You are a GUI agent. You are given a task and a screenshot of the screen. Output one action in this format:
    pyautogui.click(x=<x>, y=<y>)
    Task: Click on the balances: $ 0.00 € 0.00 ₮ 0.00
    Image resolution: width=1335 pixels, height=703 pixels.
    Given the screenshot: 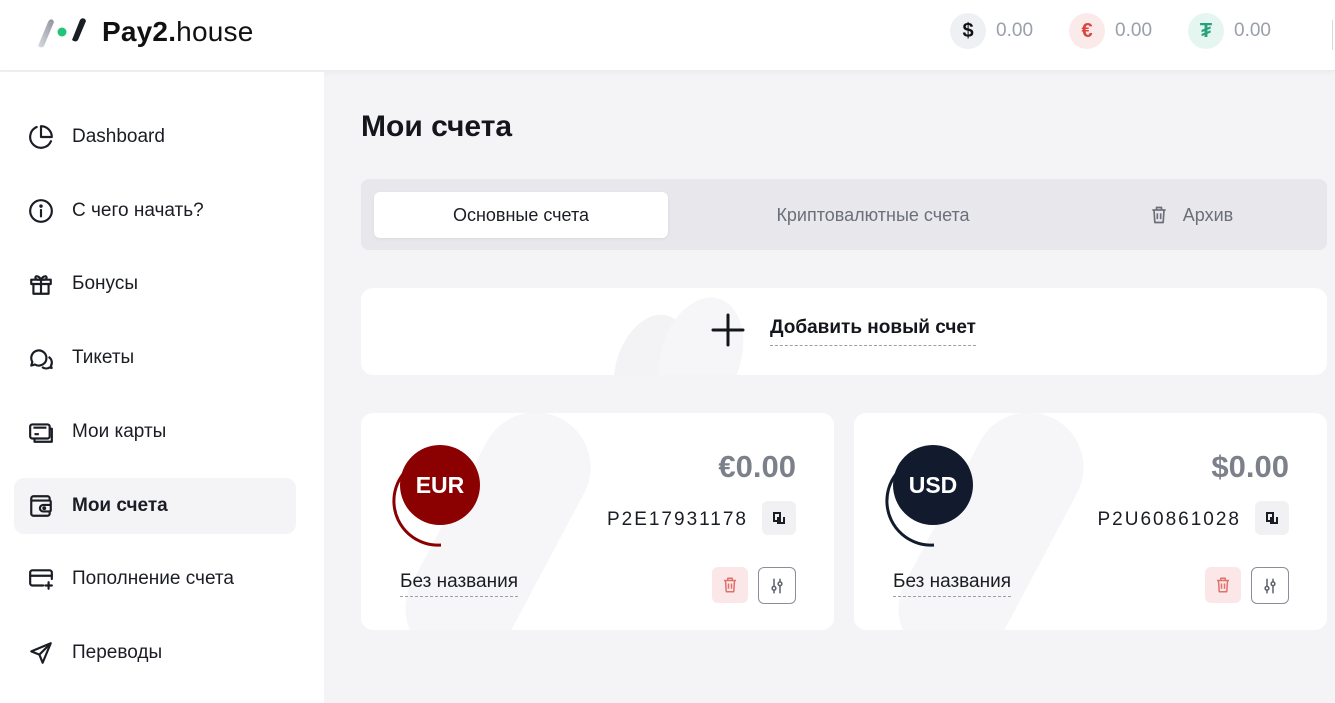 What is the action you would take?
    pyautogui.click(x=1092, y=31)
    